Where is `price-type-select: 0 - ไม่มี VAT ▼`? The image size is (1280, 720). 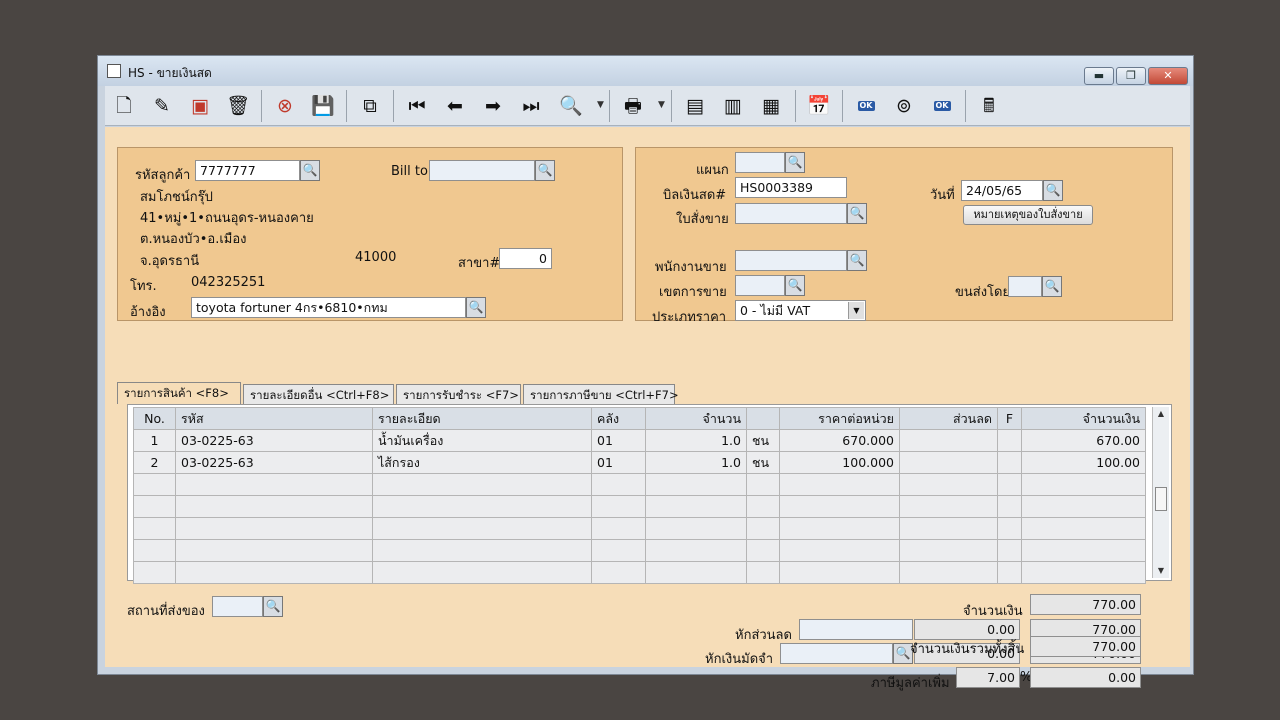 price-type-select: 0 - ไม่มี VAT ▼ is located at coordinates (800, 310).